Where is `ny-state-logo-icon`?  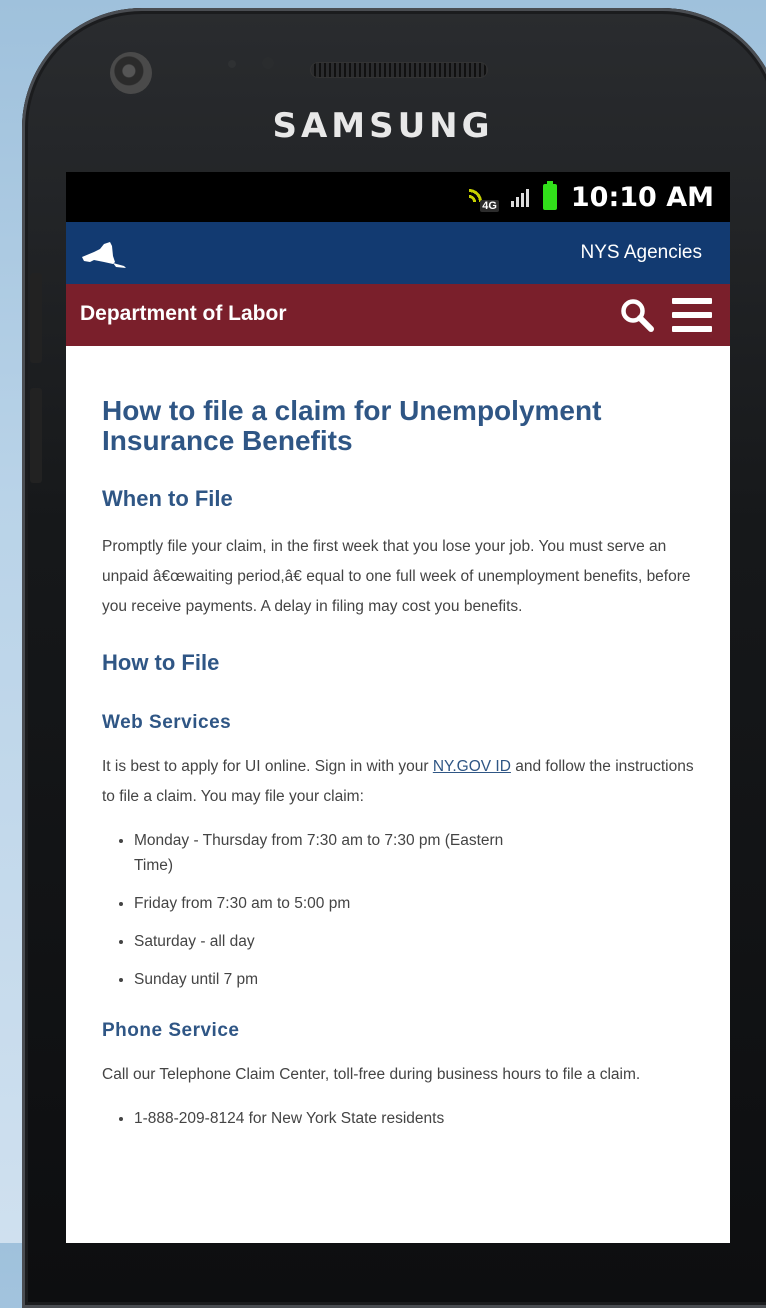 ny-state-logo-icon is located at coordinates (104, 255).